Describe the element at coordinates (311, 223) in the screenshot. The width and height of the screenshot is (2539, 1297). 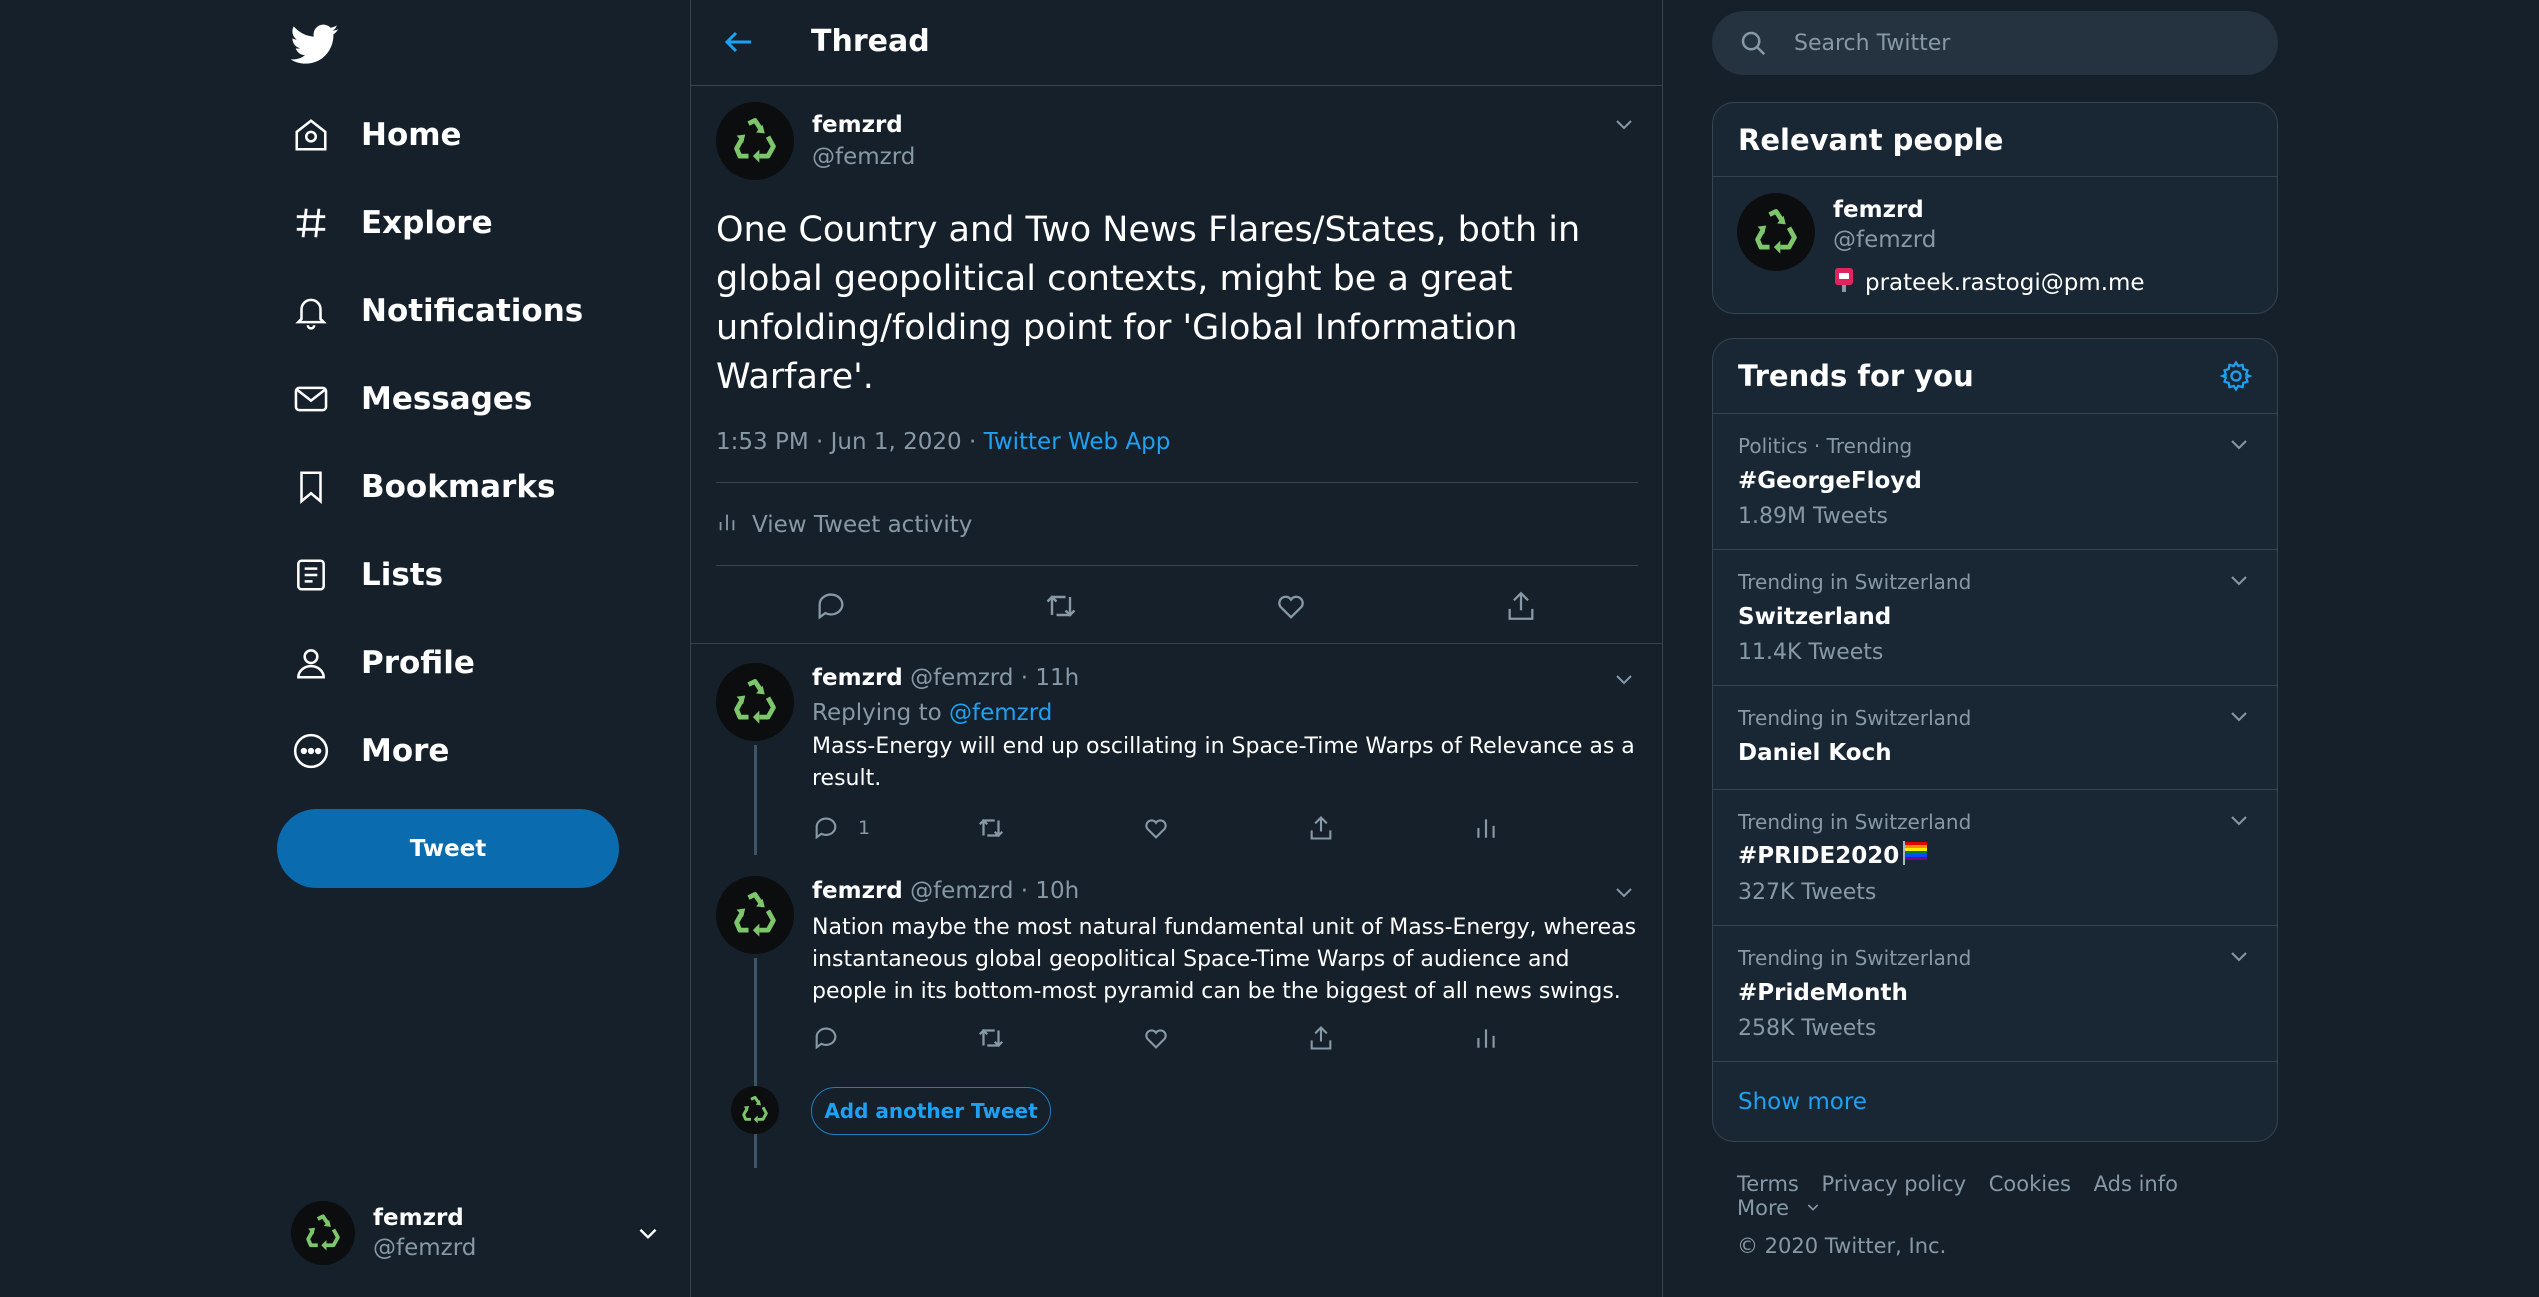
I see `hashtag-icon` at that location.